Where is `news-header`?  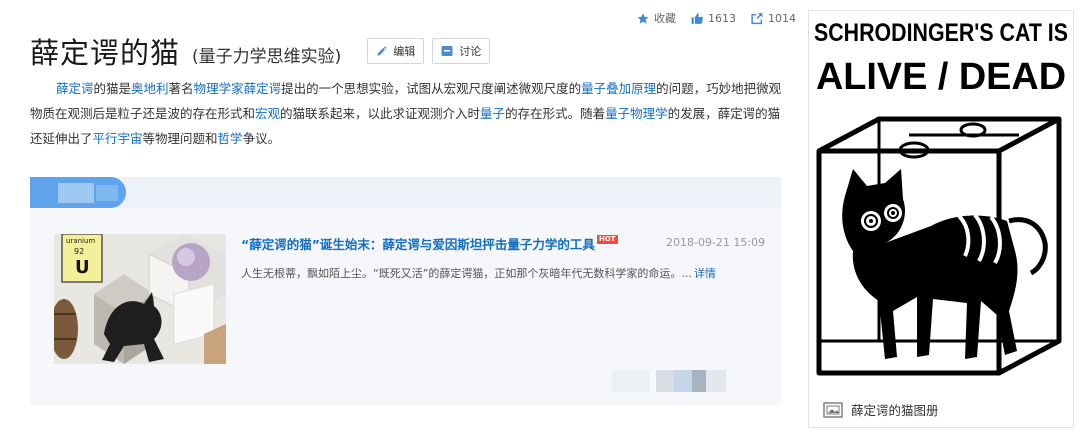
news-header is located at coordinates (405, 192).